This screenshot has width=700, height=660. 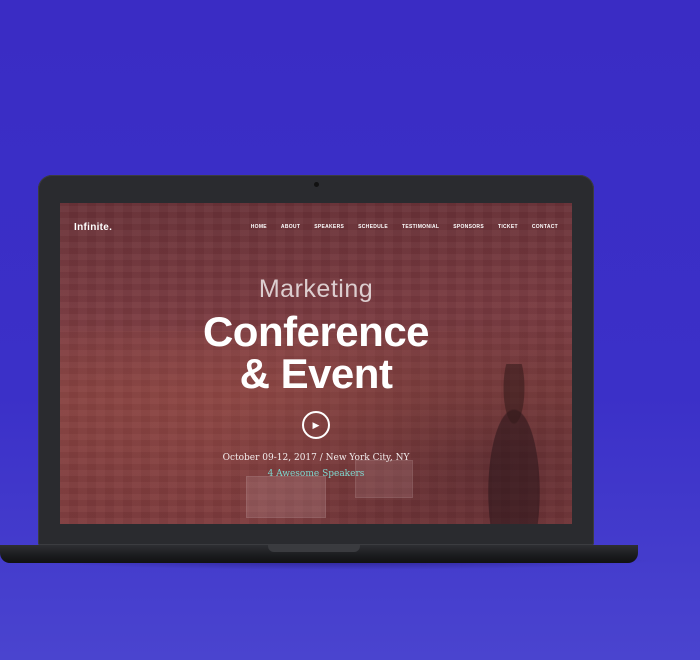 What do you see at coordinates (316, 289) in the screenshot?
I see `hero-subtitle: Marketing` at bounding box center [316, 289].